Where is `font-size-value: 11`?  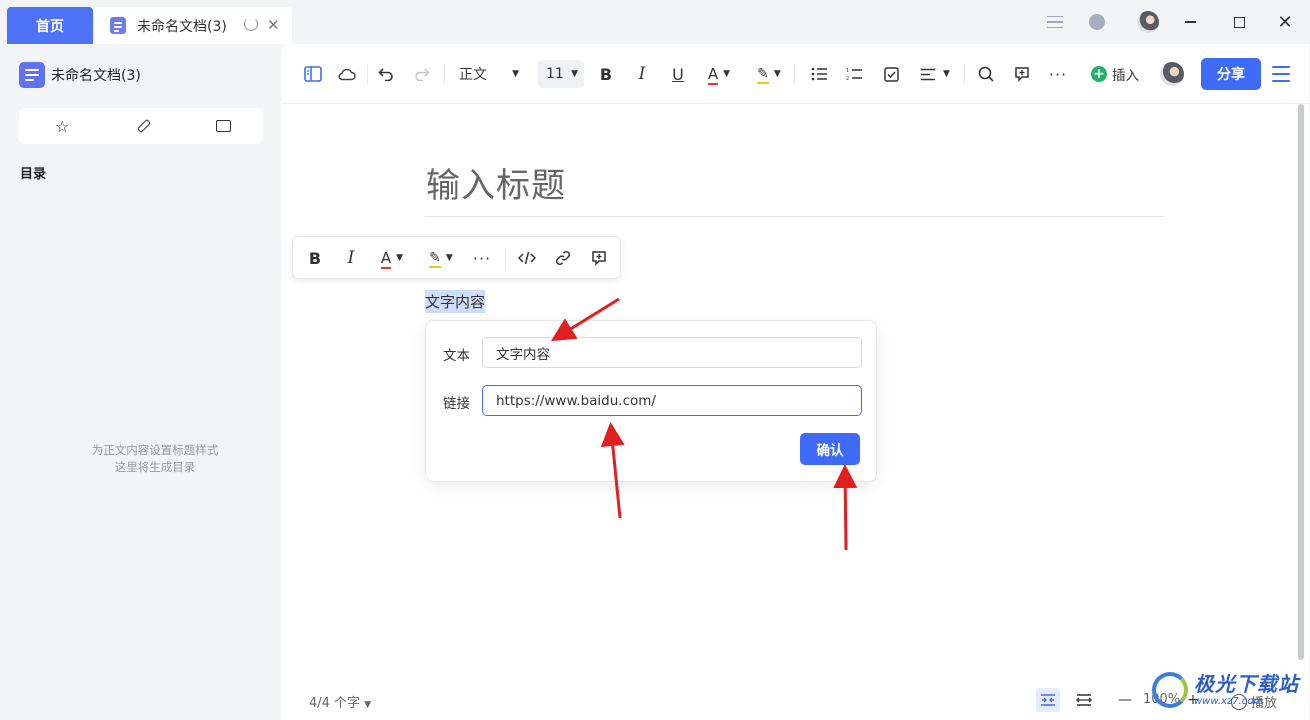 font-size-value: 11 is located at coordinates (555, 74).